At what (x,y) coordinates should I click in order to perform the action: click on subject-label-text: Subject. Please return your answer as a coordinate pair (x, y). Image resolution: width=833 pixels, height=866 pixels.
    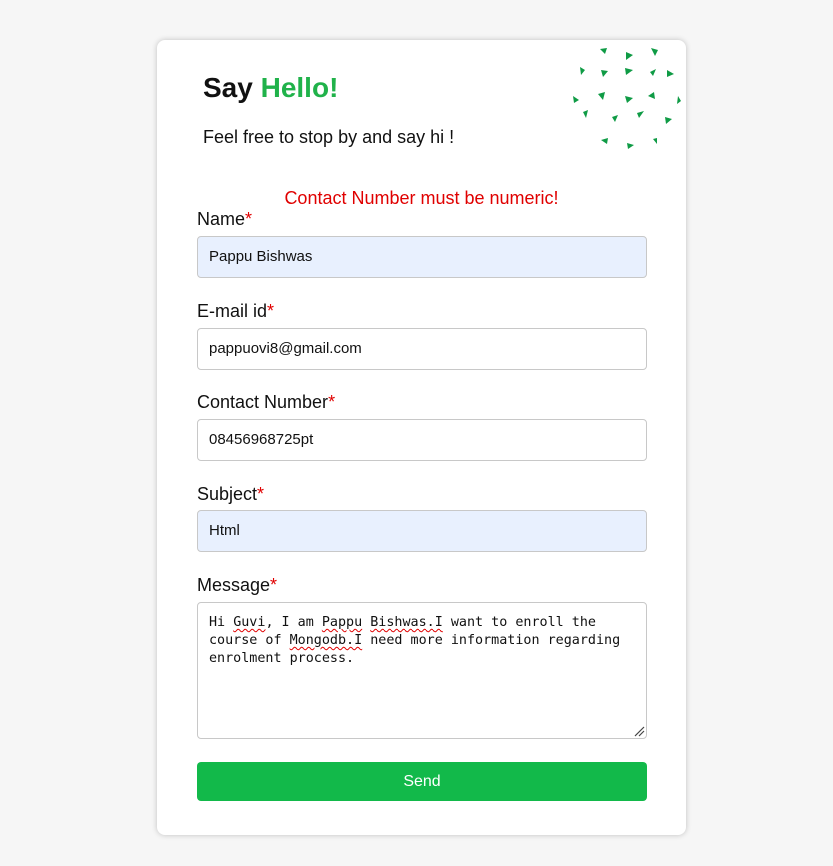
    Looking at the image, I should click on (227, 494).